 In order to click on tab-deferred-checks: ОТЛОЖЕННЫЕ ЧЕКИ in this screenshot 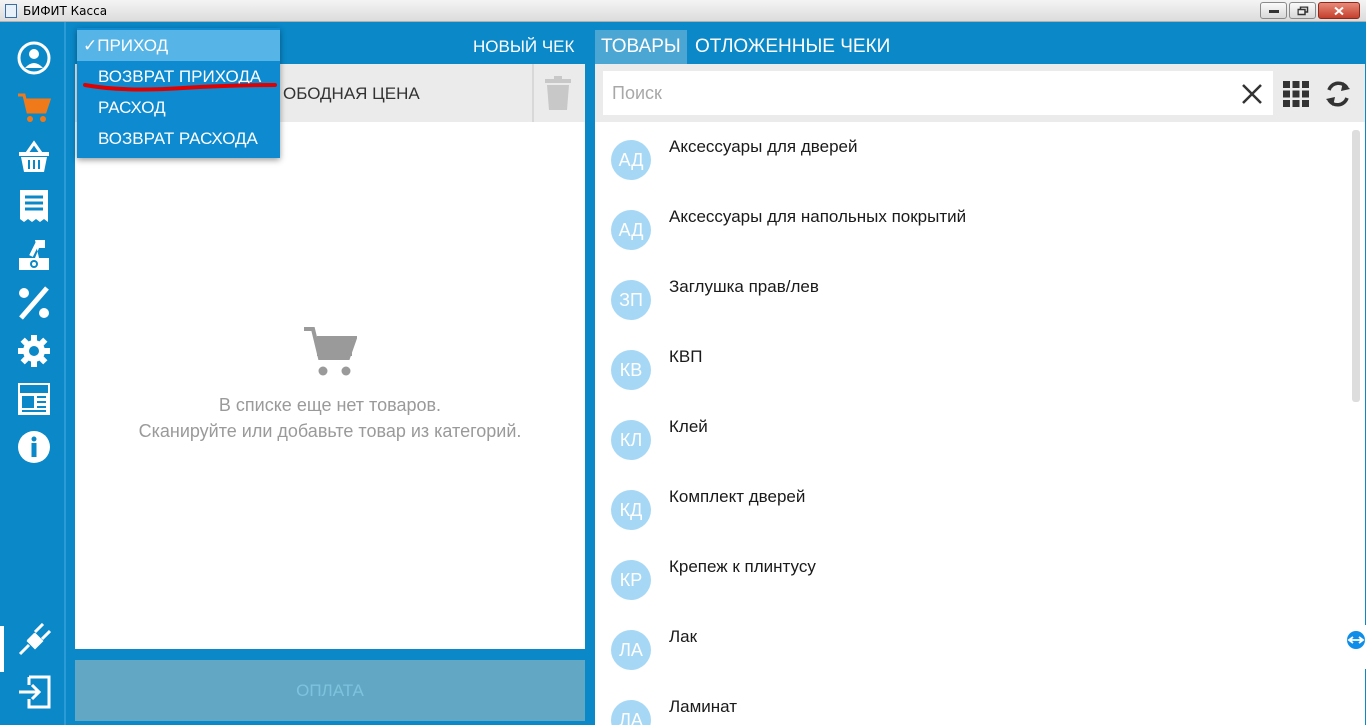, I will do `click(792, 47)`.